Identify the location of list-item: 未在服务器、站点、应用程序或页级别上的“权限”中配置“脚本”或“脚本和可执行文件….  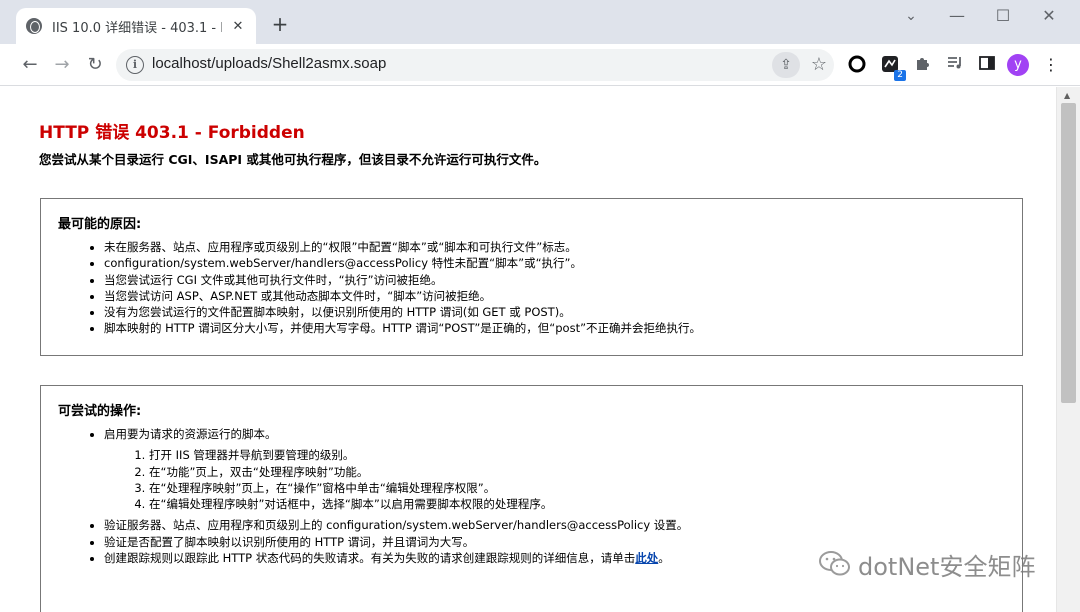
(402, 247).